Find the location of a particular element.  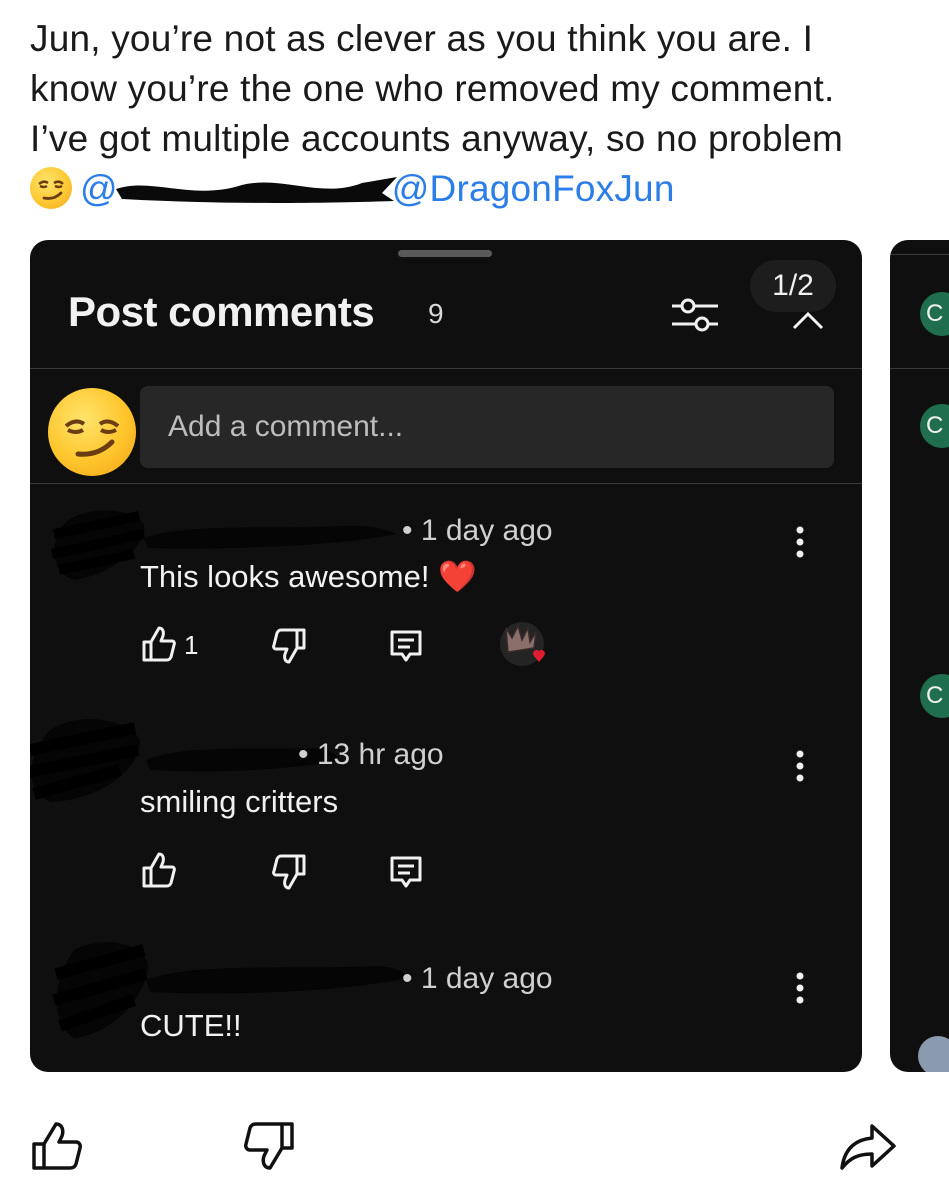

comment-body: This looks awesome! is located at coordinates (285, 576).